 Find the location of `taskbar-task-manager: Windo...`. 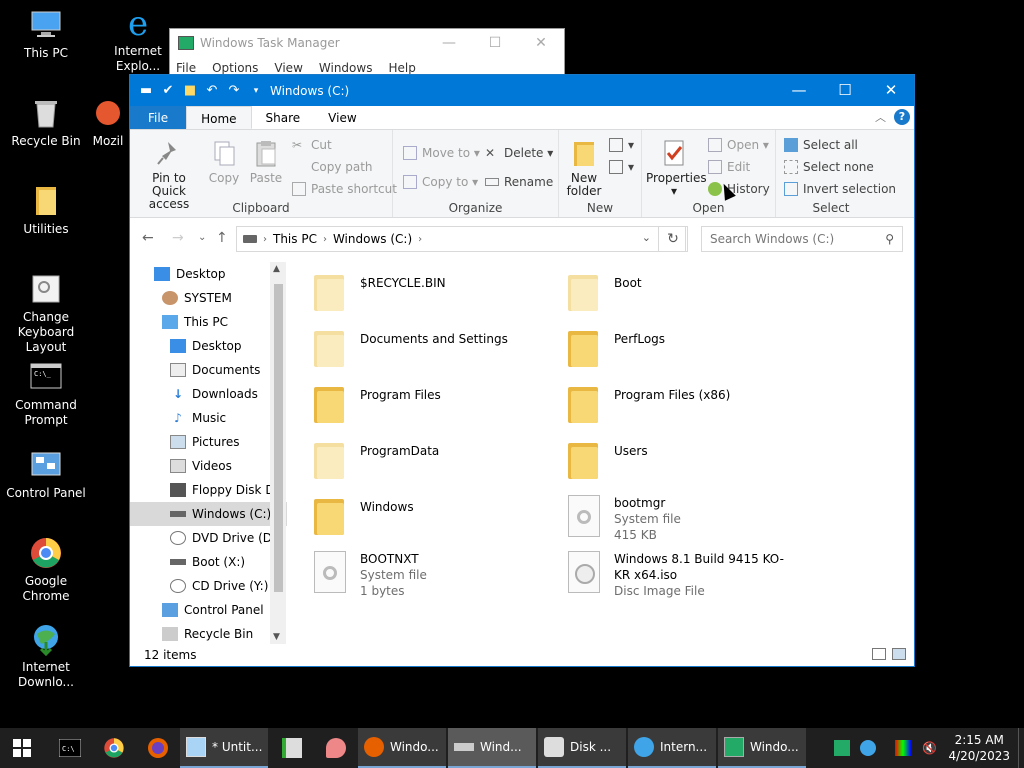

taskbar-task-manager: Windo... is located at coordinates (762, 748).